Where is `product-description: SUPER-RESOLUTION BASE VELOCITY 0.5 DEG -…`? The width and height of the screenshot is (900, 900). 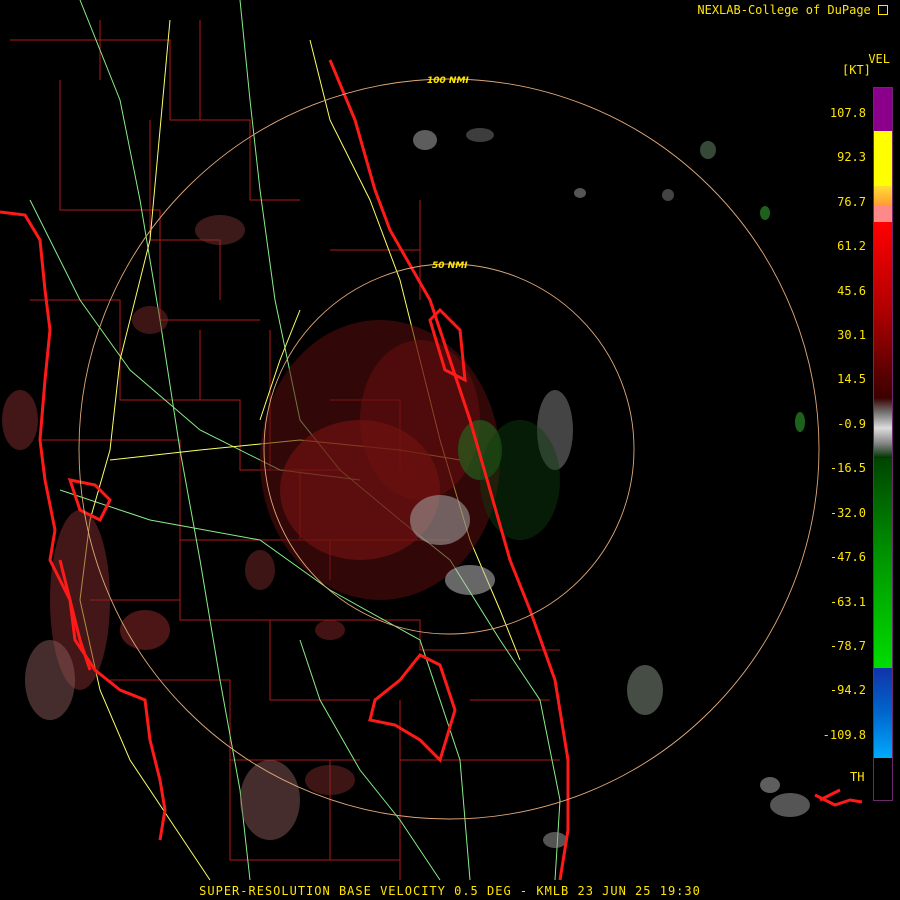
product-description: SUPER-RESOLUTION BASE VELOCITY 0.5 DEG -… is located at coordinates (450, 891).